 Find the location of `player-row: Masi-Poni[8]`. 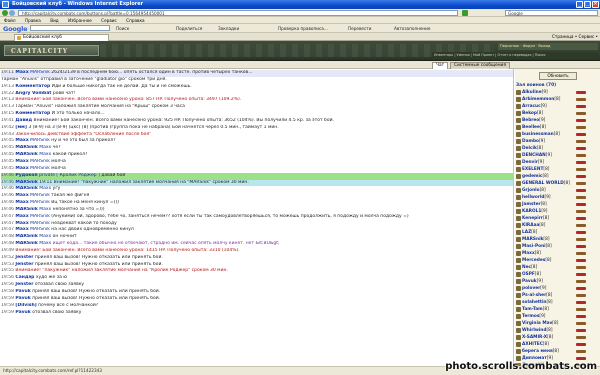

player-row: Masi-Poni[8] is located at coordinates (558, 246).